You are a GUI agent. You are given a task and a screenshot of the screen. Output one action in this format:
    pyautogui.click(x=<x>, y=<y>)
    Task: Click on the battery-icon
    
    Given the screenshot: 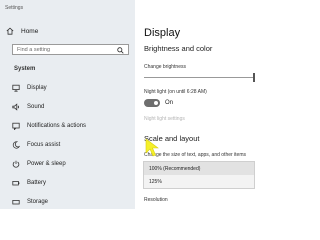 What is the action you would take?
    pyautogui.click(x=16, y=183)
    